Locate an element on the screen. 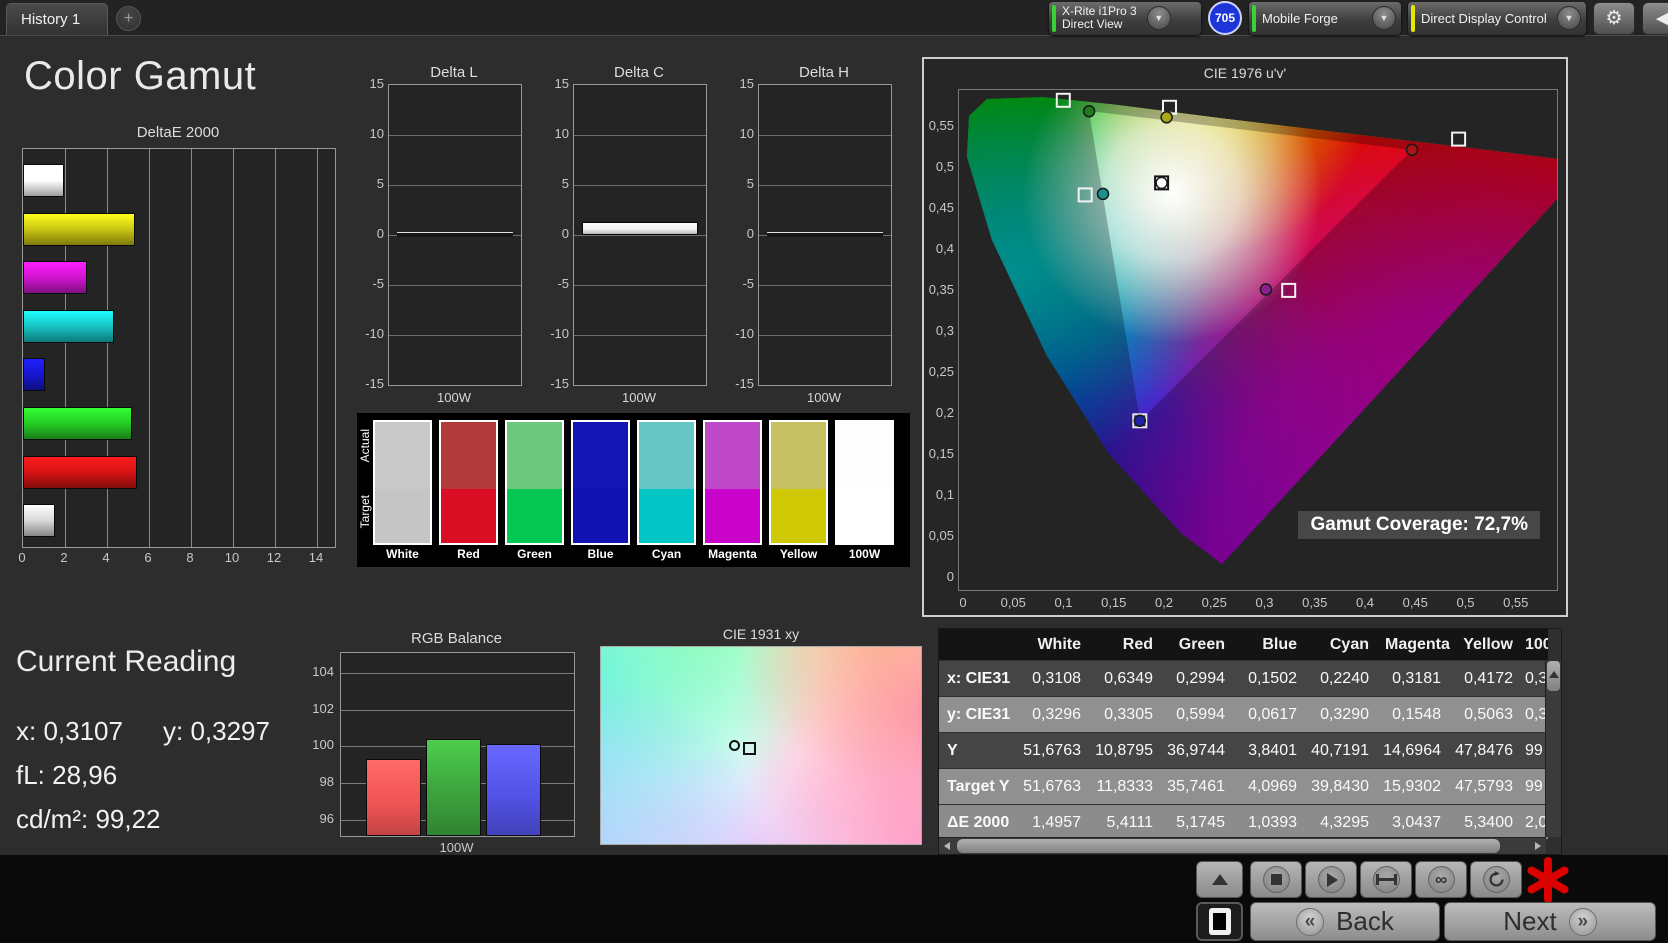 Image resolution: width=1668 pixels, height=943 pixels. rgb-bar-green is located at coordinates (453, 787).